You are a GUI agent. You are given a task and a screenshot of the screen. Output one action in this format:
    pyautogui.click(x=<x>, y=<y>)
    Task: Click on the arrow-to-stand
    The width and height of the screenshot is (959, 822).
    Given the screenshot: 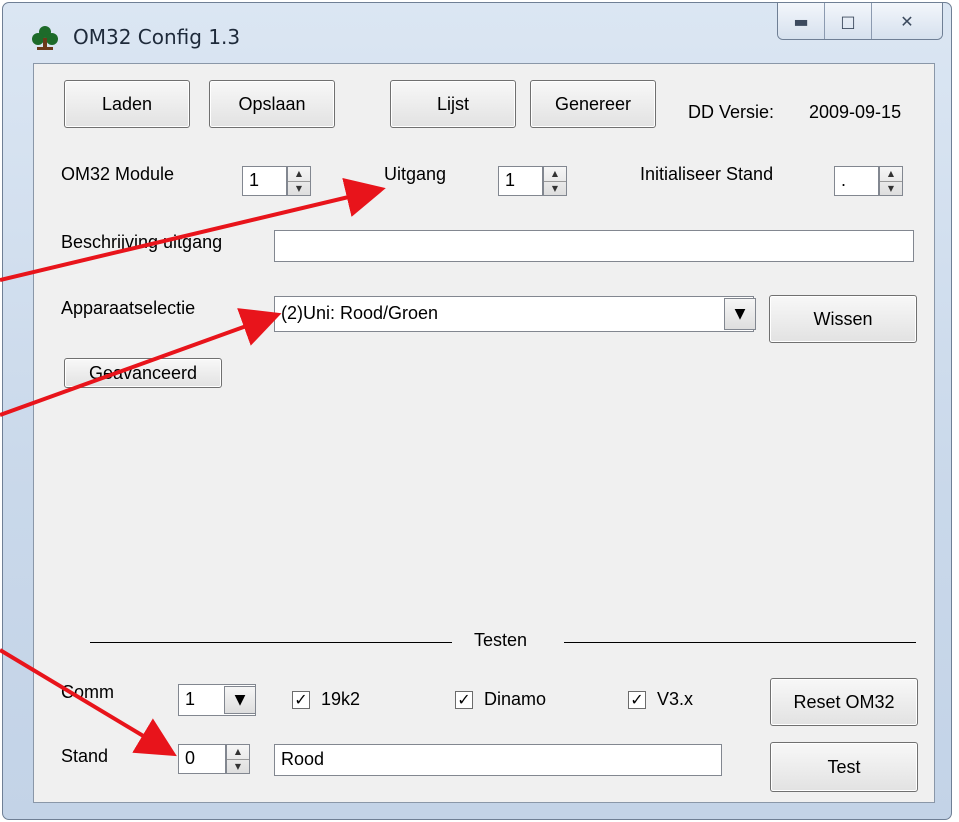 What is the action you would take?
    pyautogui.click(x=88, y=702)
    